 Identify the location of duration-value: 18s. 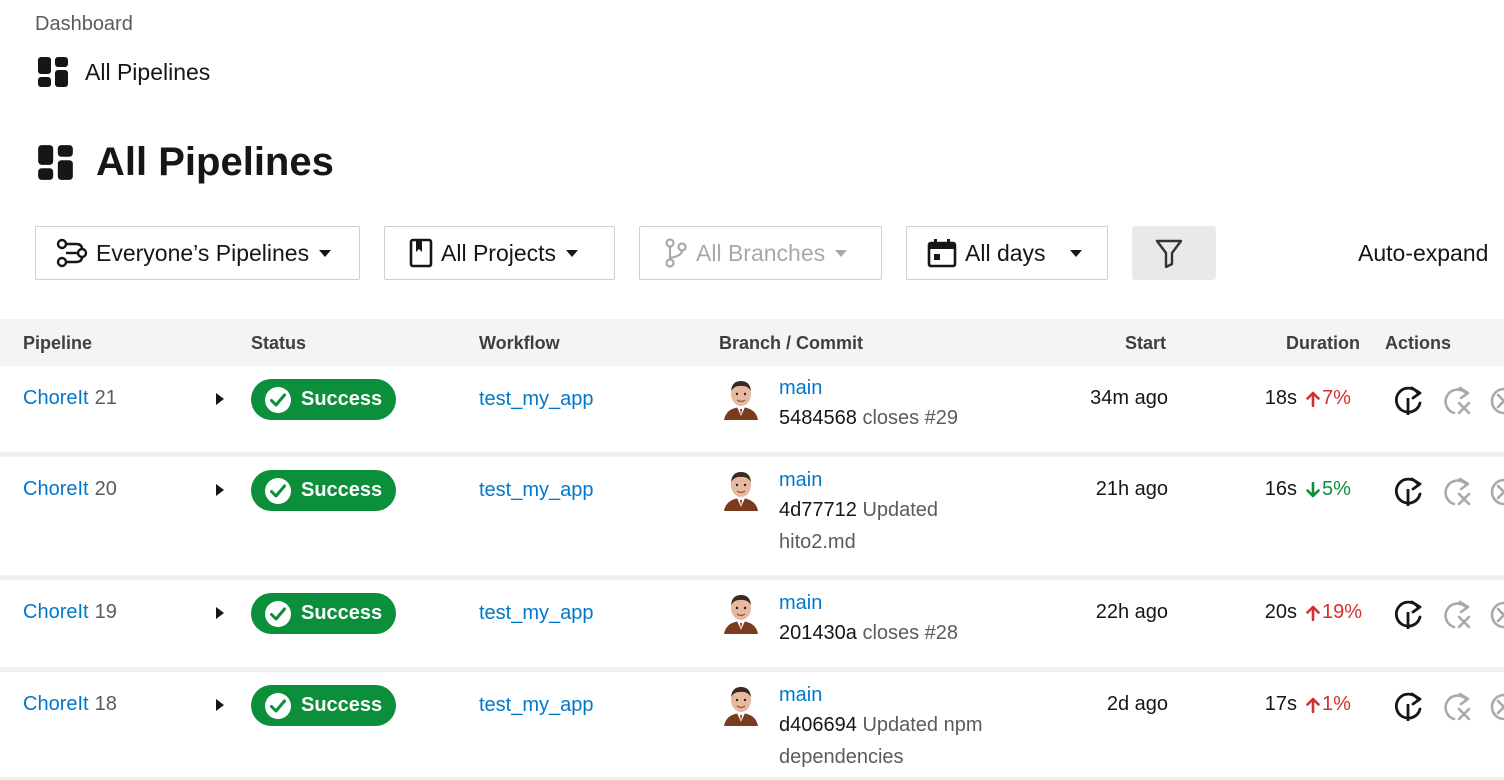
(1280, 398).